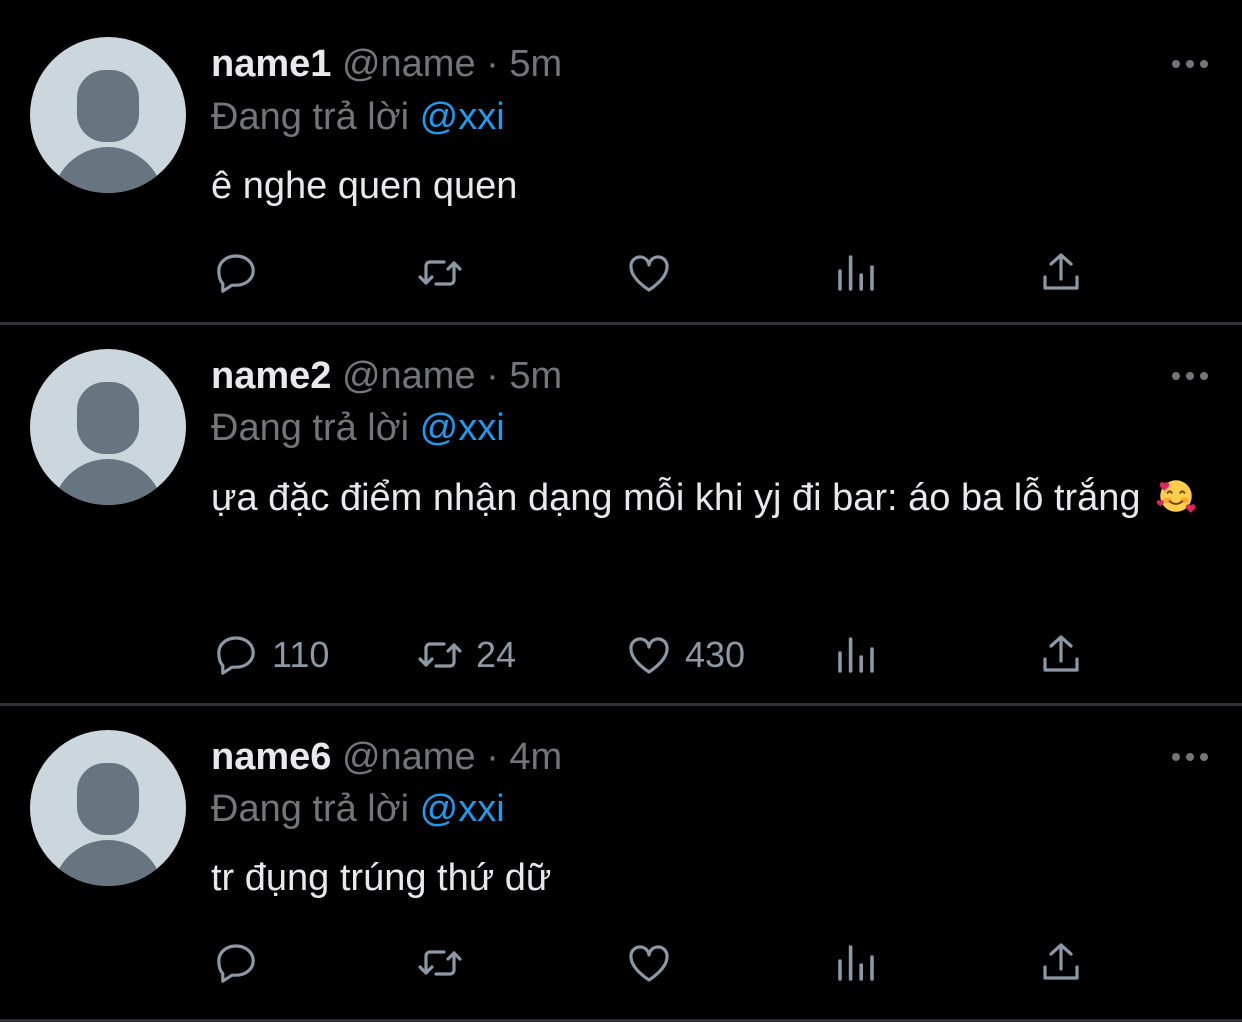  I want to click on tweet-header: name6 @name · 4m, so click(386, 757).